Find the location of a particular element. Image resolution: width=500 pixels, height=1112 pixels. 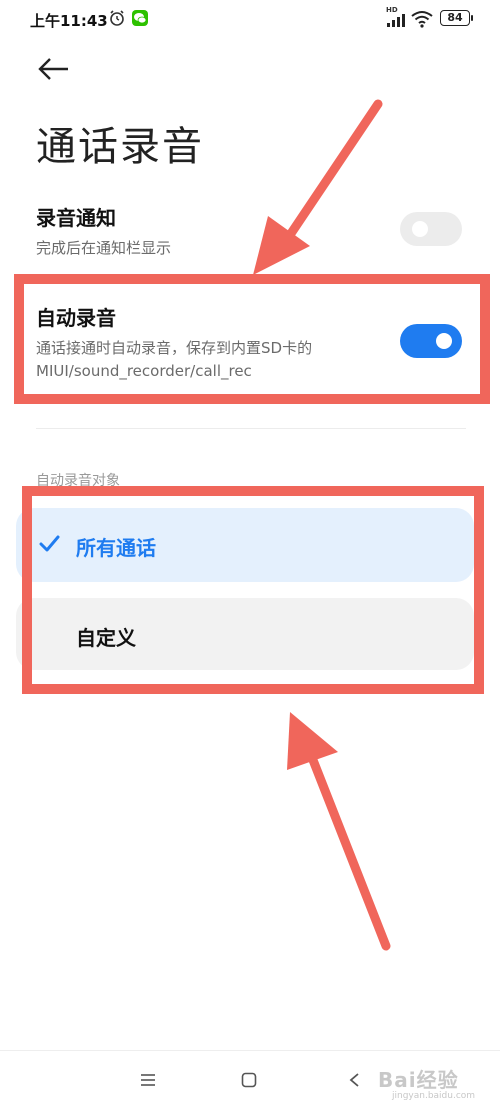

annotation-arrow-up is located at coordinates (339, 831).